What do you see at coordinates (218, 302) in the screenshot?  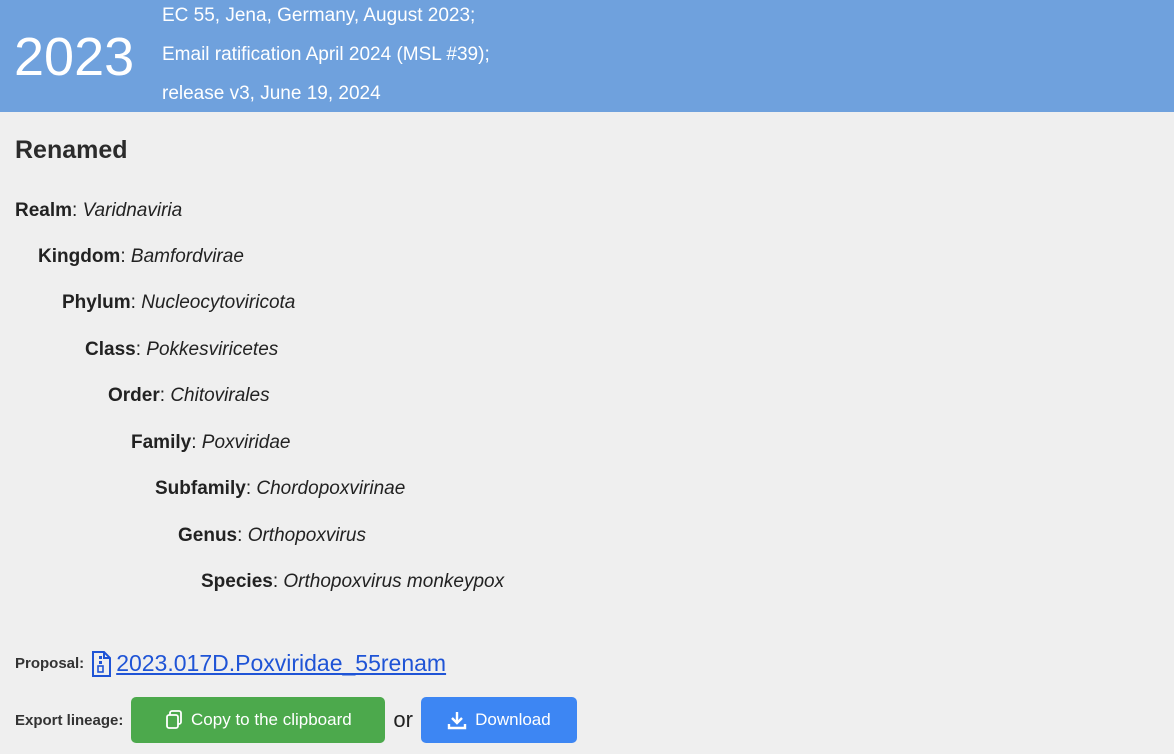 I see `taxon-name: Nucleocytoviricota` at bounding box center [218, 302].